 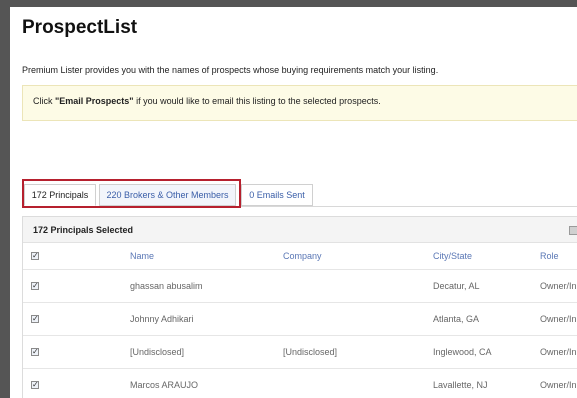 I want to click on prospect-city-state: Inglewood, CA, so click(x=462, y=352).